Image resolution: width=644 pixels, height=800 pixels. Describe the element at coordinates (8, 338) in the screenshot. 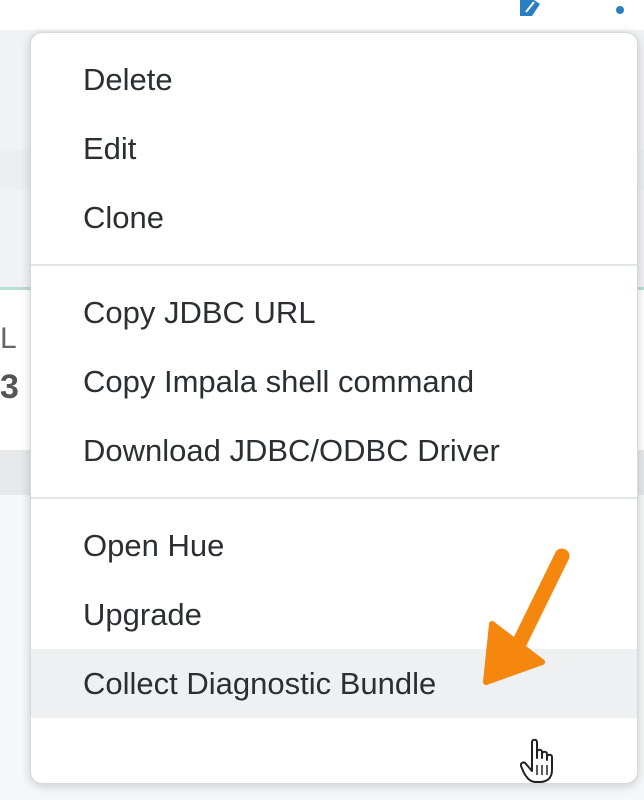

I see `partially-hidden-text: L` at that location.